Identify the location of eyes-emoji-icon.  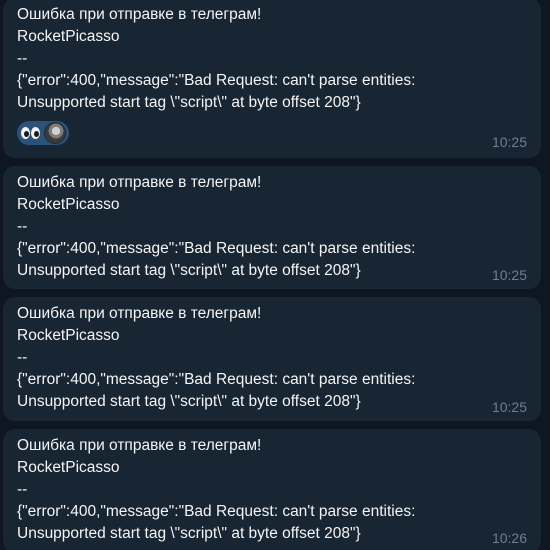
(30, 133).